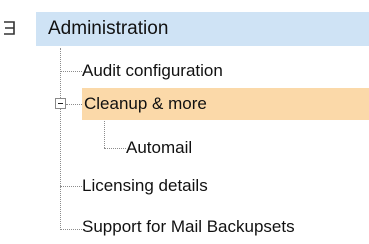 This screenshot has width=369, height=244. Describe the element at coordinates (202, 29) in the screenshot. I see `tree-node-administration: Administration` at that location.